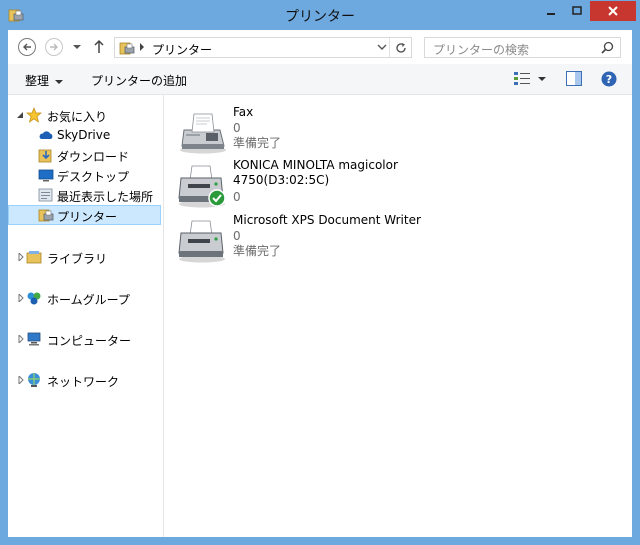 This screenshot has width=640, height=545. What do you see at coordinates (34, 257) in the screenshot?
I see `library-icon` at bounding box center [34, 257].